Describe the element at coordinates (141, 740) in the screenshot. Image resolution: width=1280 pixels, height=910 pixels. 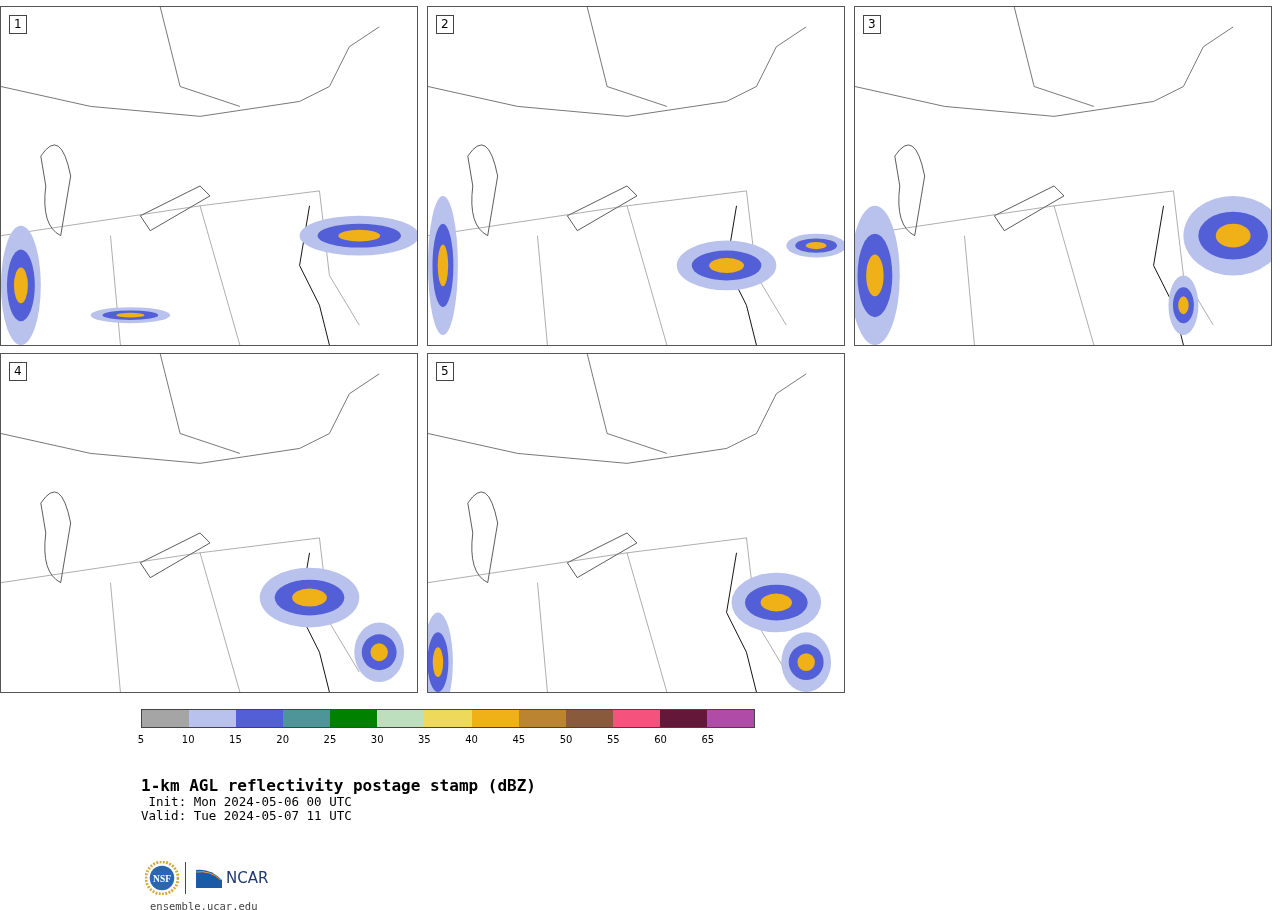
I see `scale-tick-label: 5` at that location.